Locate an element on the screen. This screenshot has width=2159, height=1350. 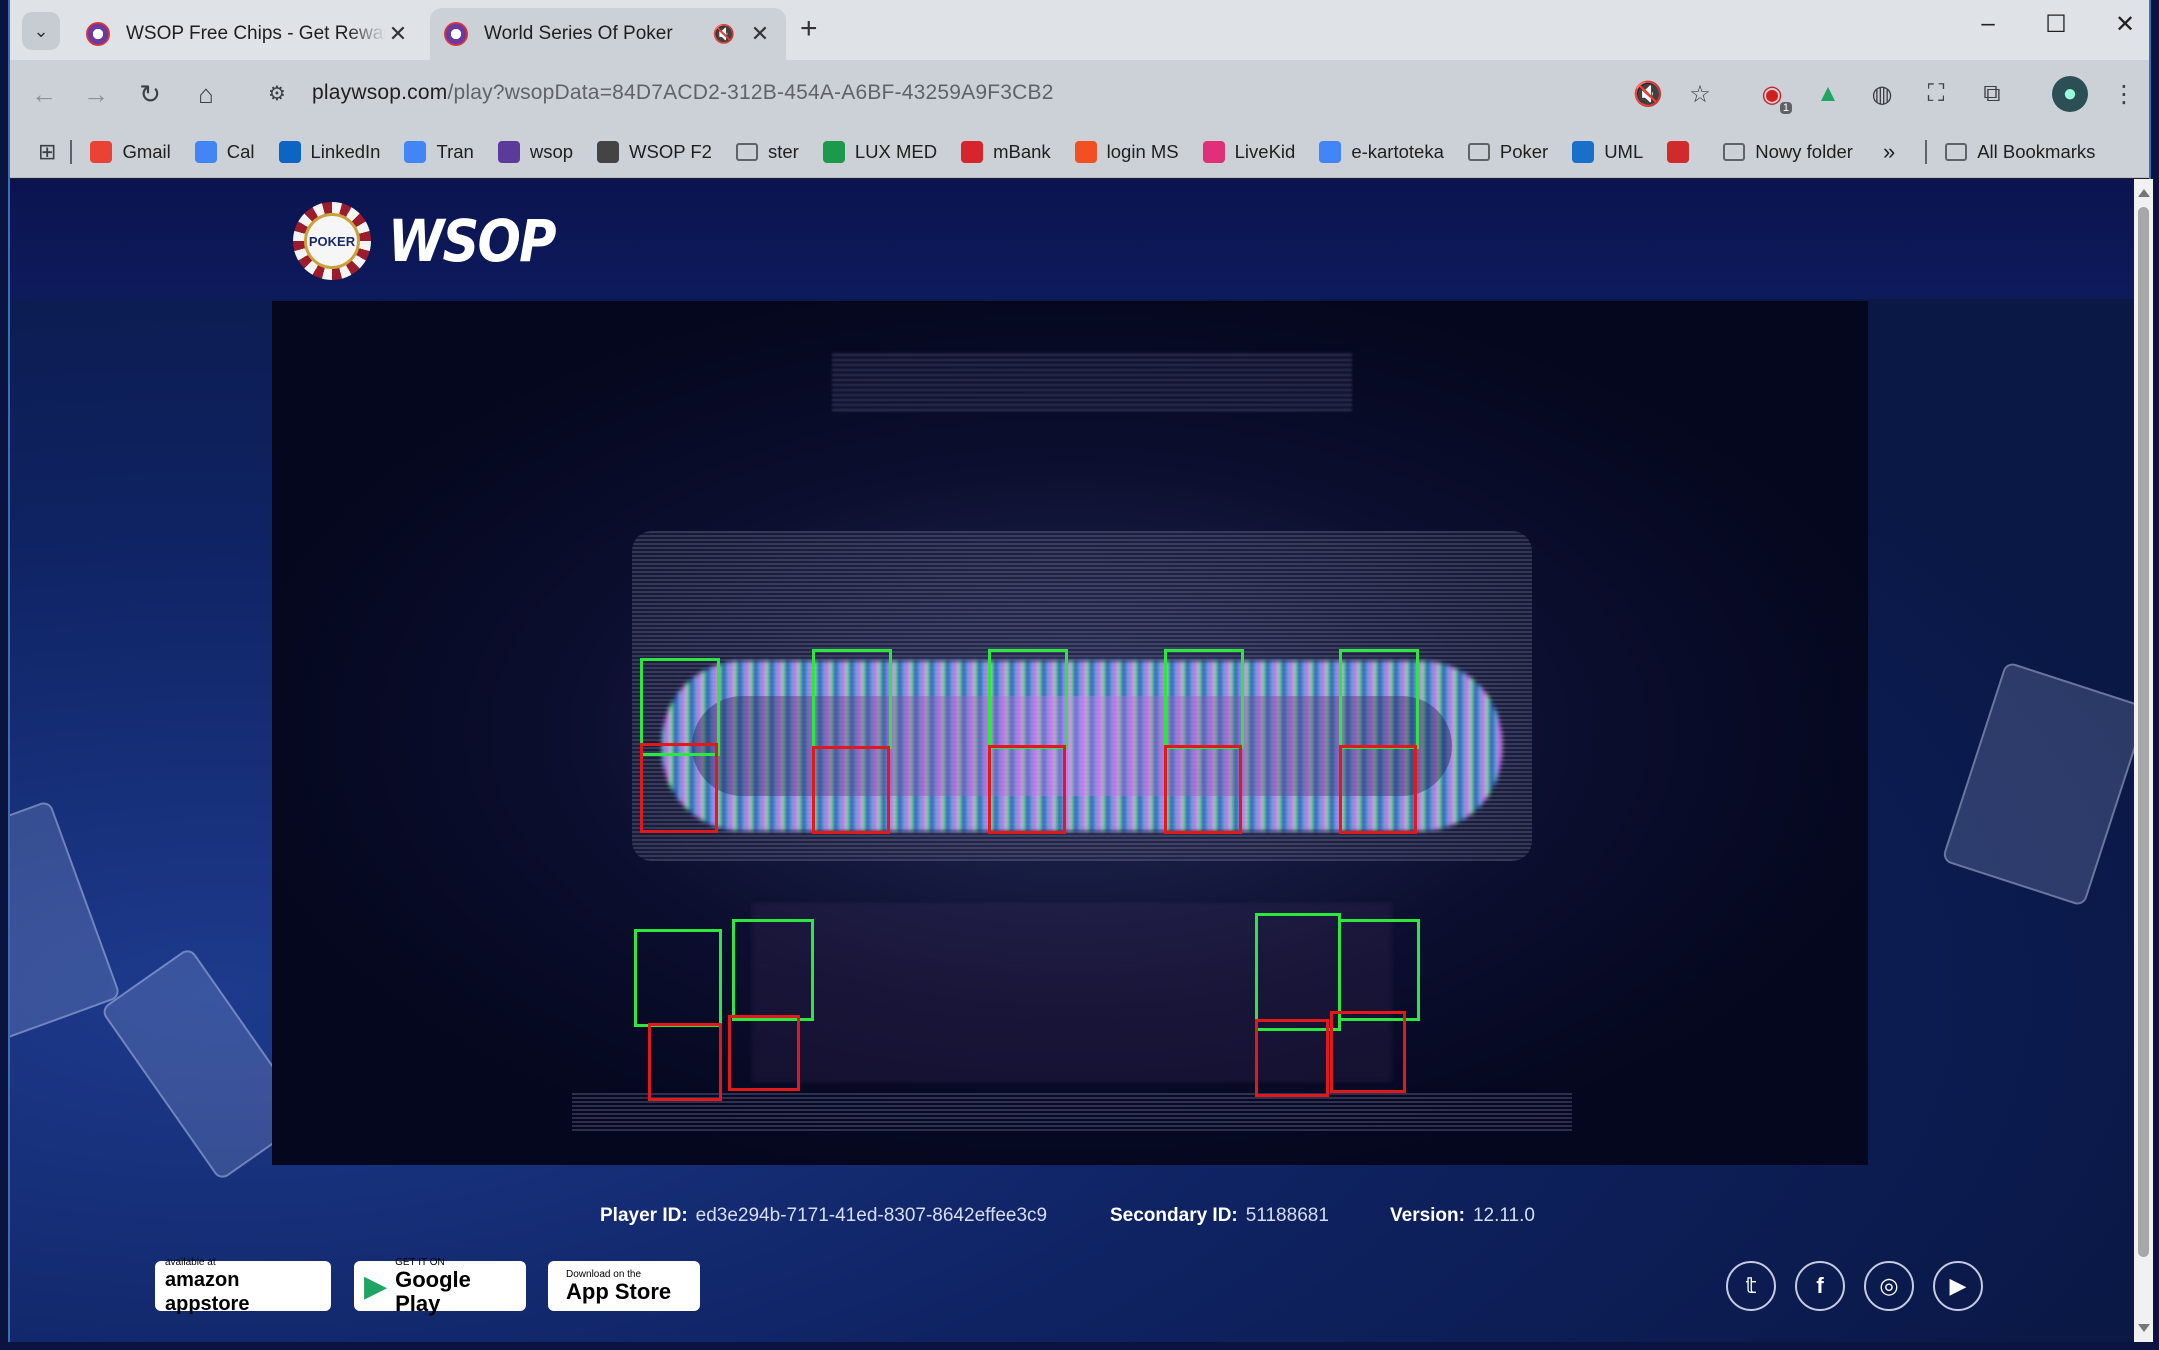
mute-site-icon: 🔇 is located at coordinates (1648, 94).